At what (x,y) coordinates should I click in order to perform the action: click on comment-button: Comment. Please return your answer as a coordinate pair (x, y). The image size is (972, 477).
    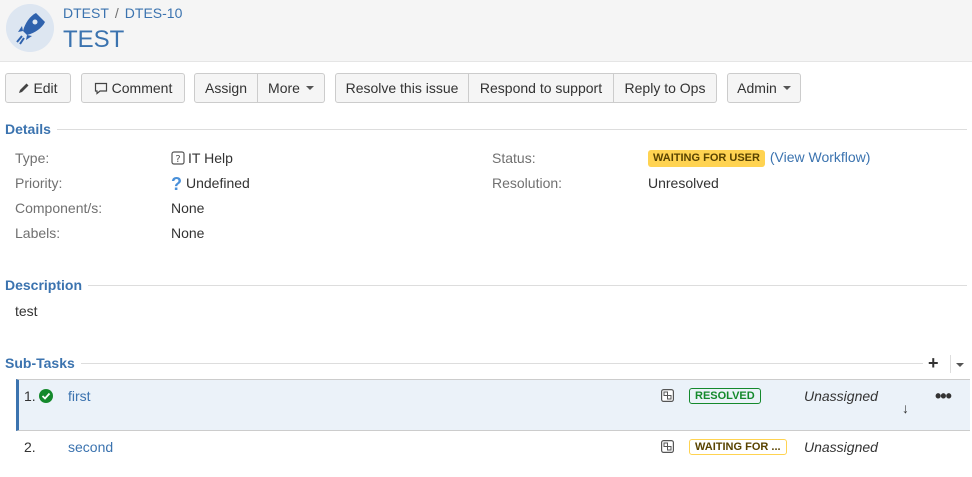
    Looking at the image, I should click on (133, 88).